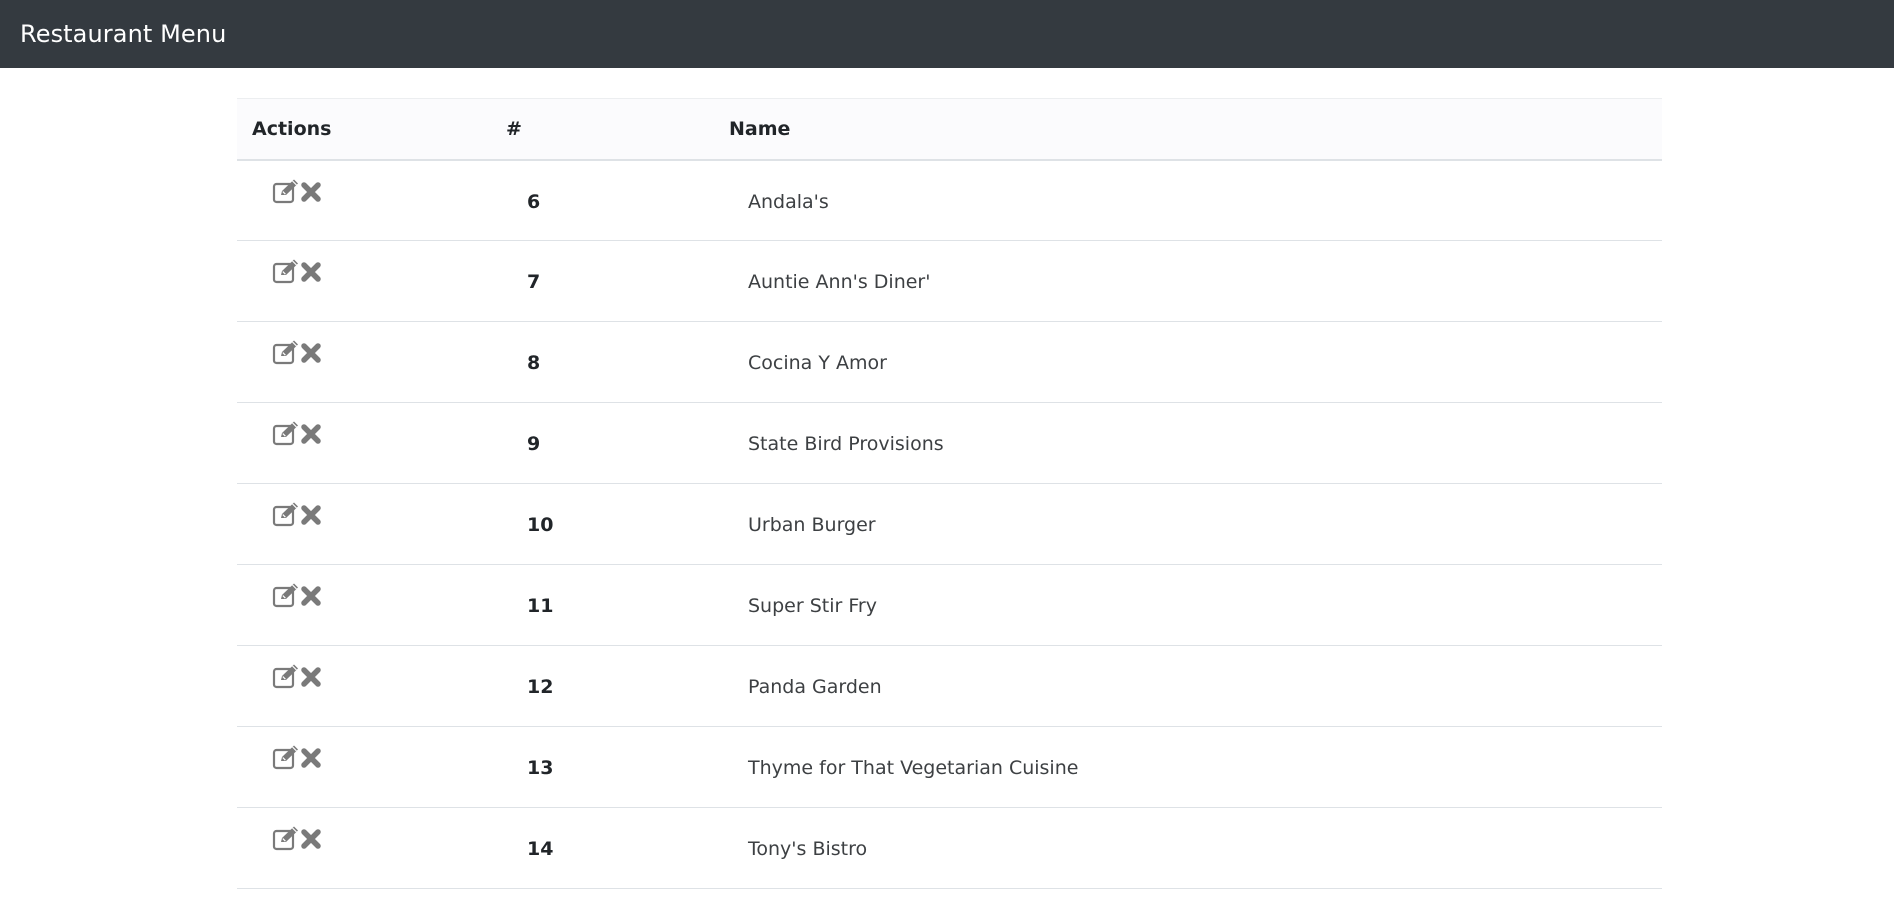 This screenshot has height=909, width=1894. What do you see at coordinates (607, 767) in the screenshot?
I see `row-number: 13` at bounding box center [607, 767].